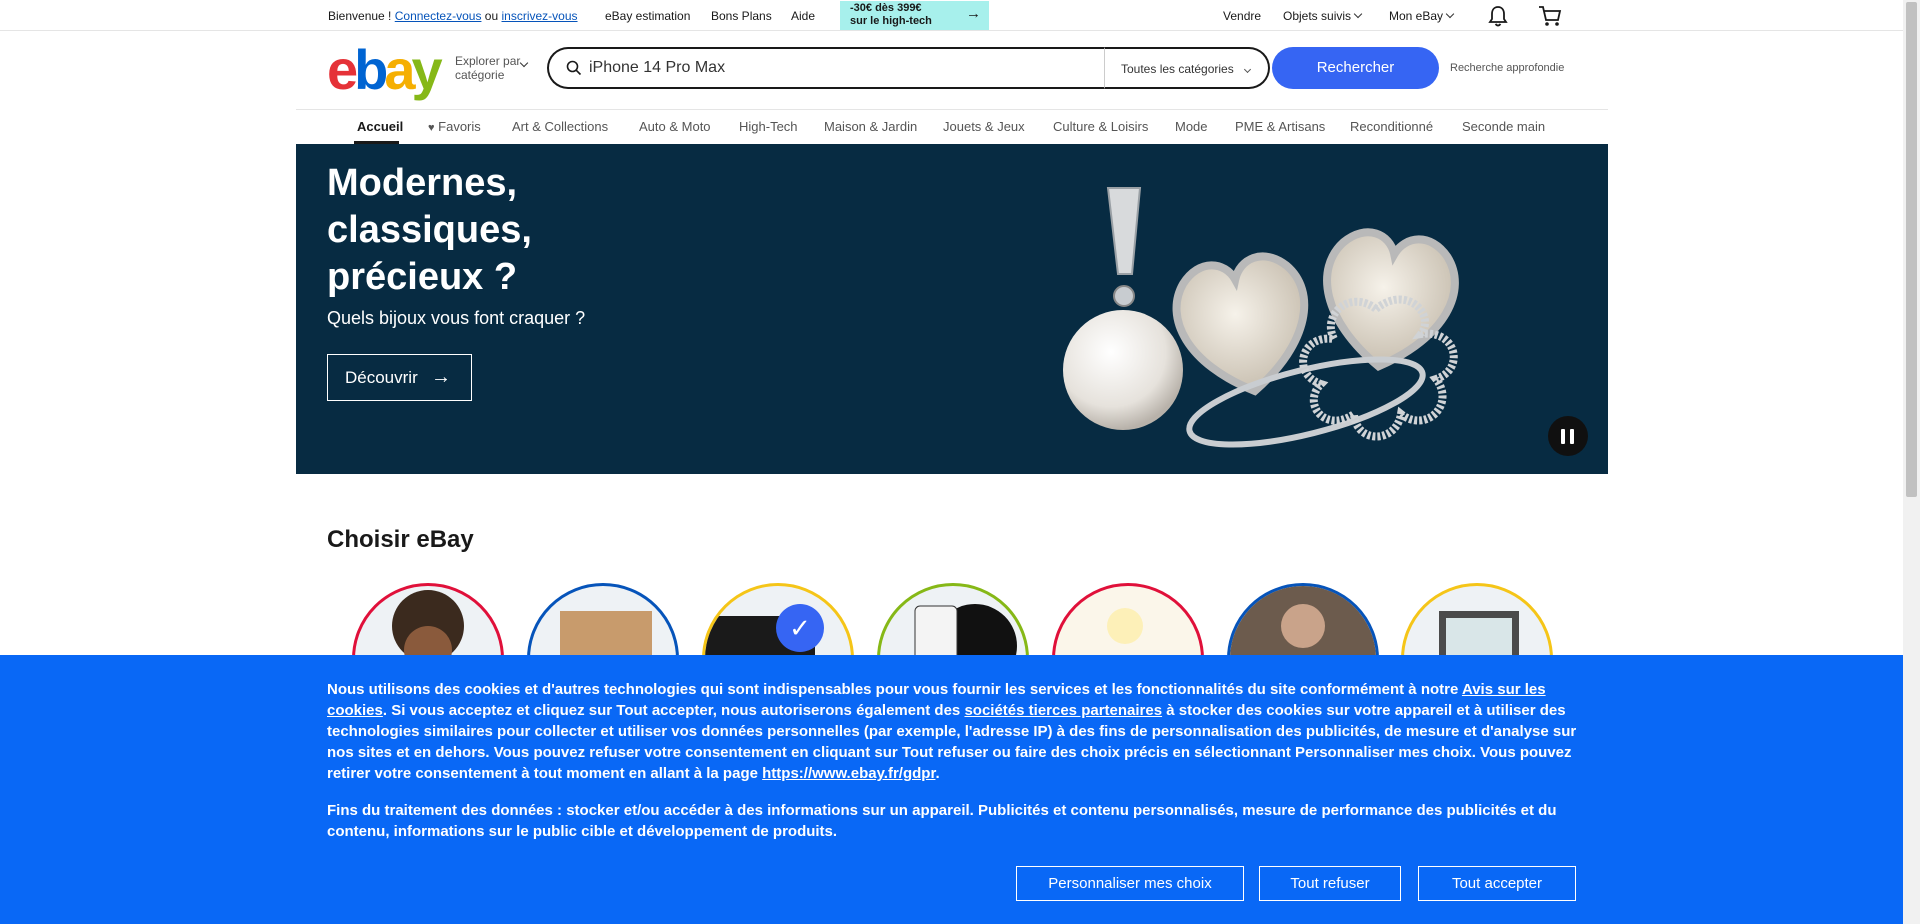 This screenshot has width=1920, height=924. Describe the element at coordinates (848, 773) in the screenshot. I see `gdpr-link: https://www.ebay.fr/gdpr` at that location.